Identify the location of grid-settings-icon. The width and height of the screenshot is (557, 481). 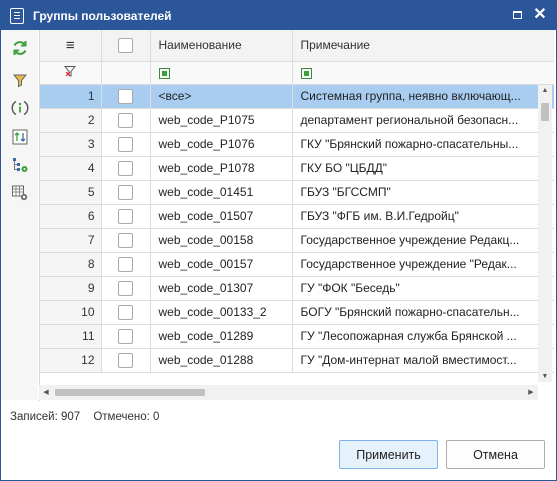
(20, 193).